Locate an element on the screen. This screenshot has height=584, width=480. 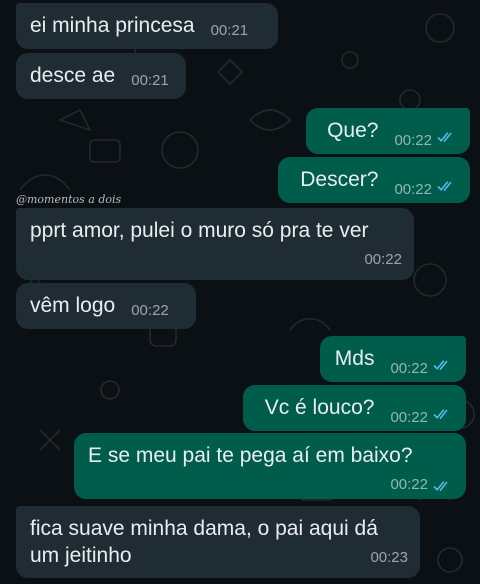
message-outgoing: Vc é louco? 00:22 is located at coordinates (354, 408).